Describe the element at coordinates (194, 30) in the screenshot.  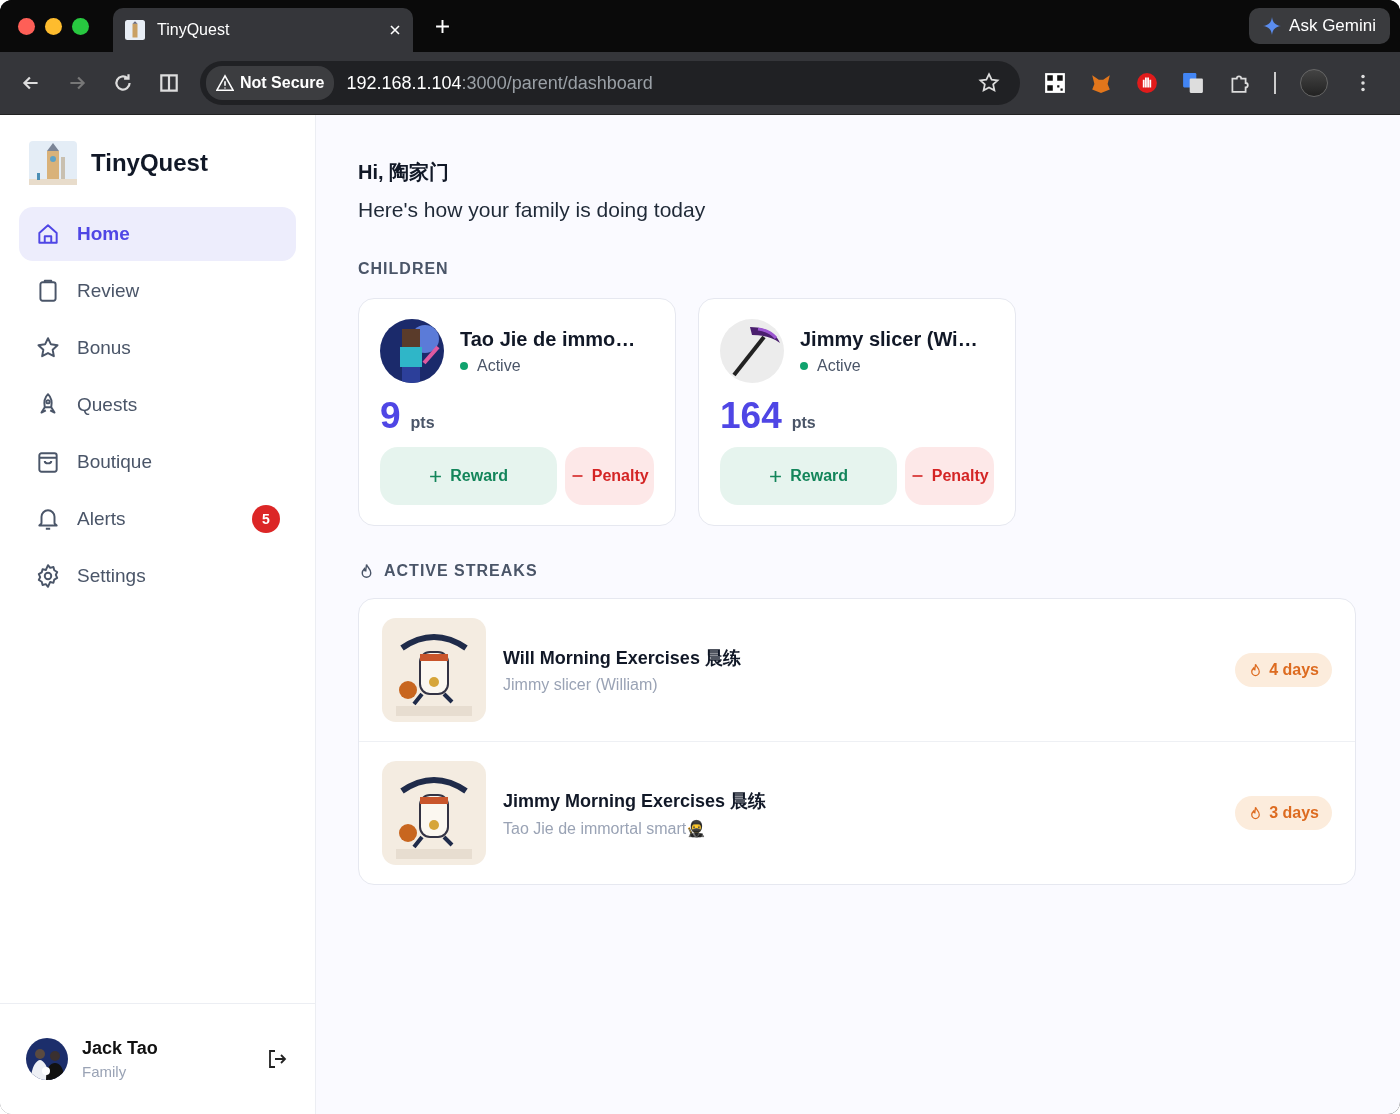
I see `tab-title: TinyQuest` at that location.